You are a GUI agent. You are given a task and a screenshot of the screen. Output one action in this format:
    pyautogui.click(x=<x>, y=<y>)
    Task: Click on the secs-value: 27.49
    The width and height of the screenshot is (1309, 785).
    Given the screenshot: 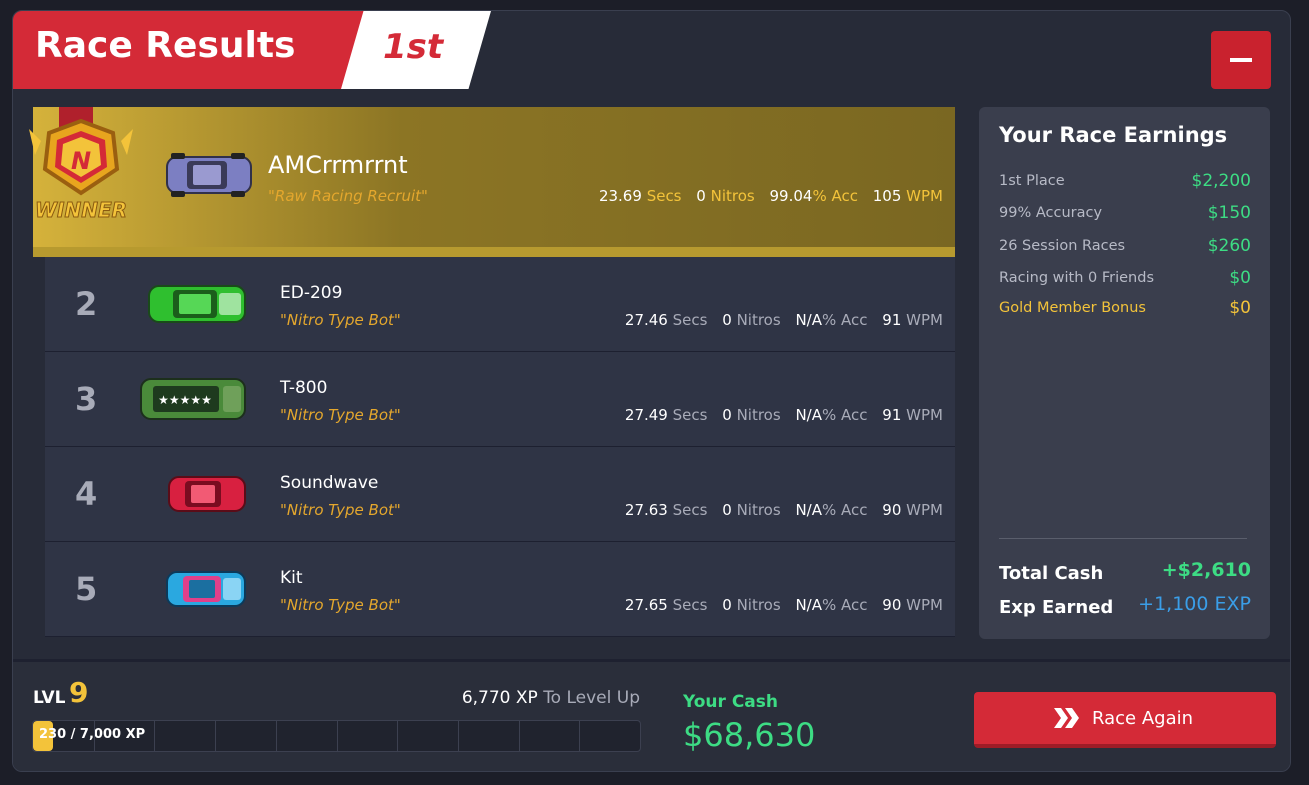 What is the action you would take?
    pyautogui.click(x=646, y=415)
    